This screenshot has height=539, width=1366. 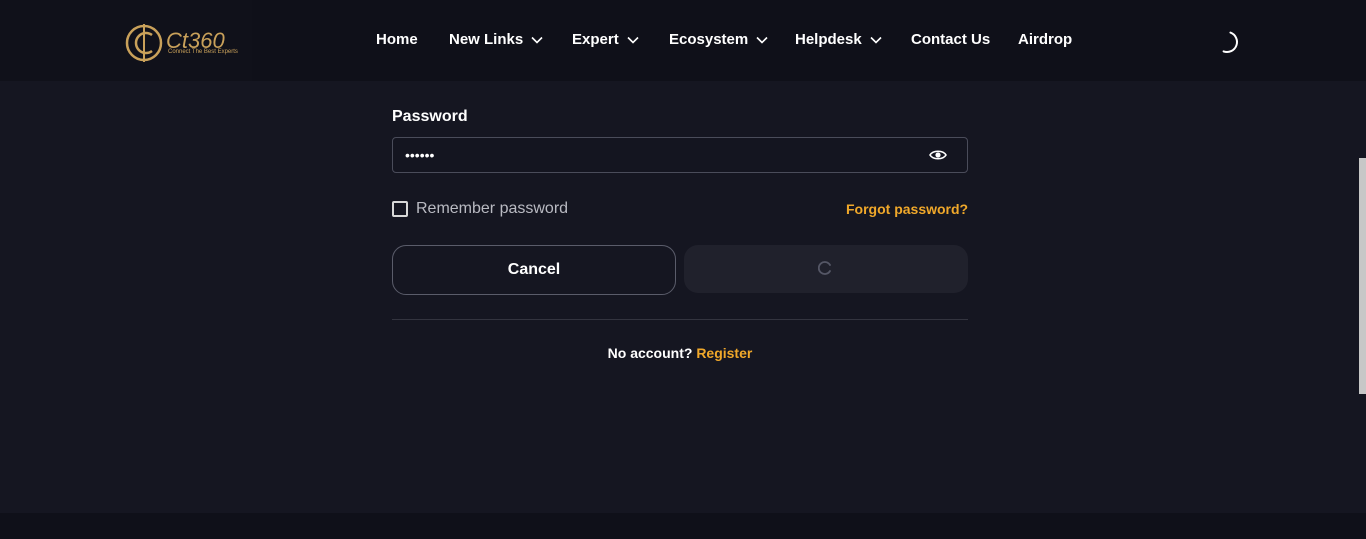 I want to click on nav-item-label: Home, so click(x=397, y=39).